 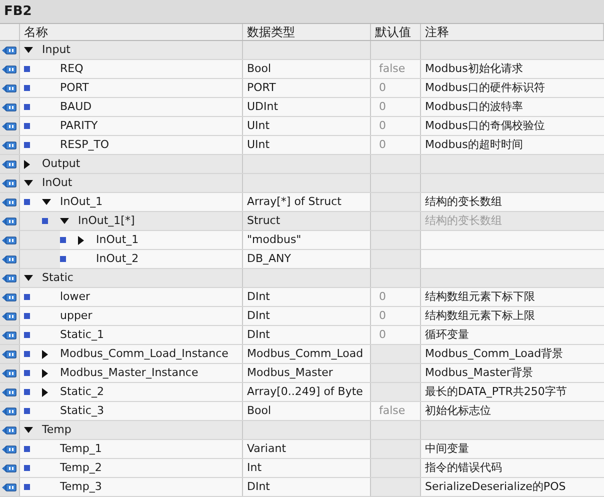 What do you see at coordinates (74, 88) in the screenshot?
I see `variable-name: PORT` at bounding box center [74, 88].